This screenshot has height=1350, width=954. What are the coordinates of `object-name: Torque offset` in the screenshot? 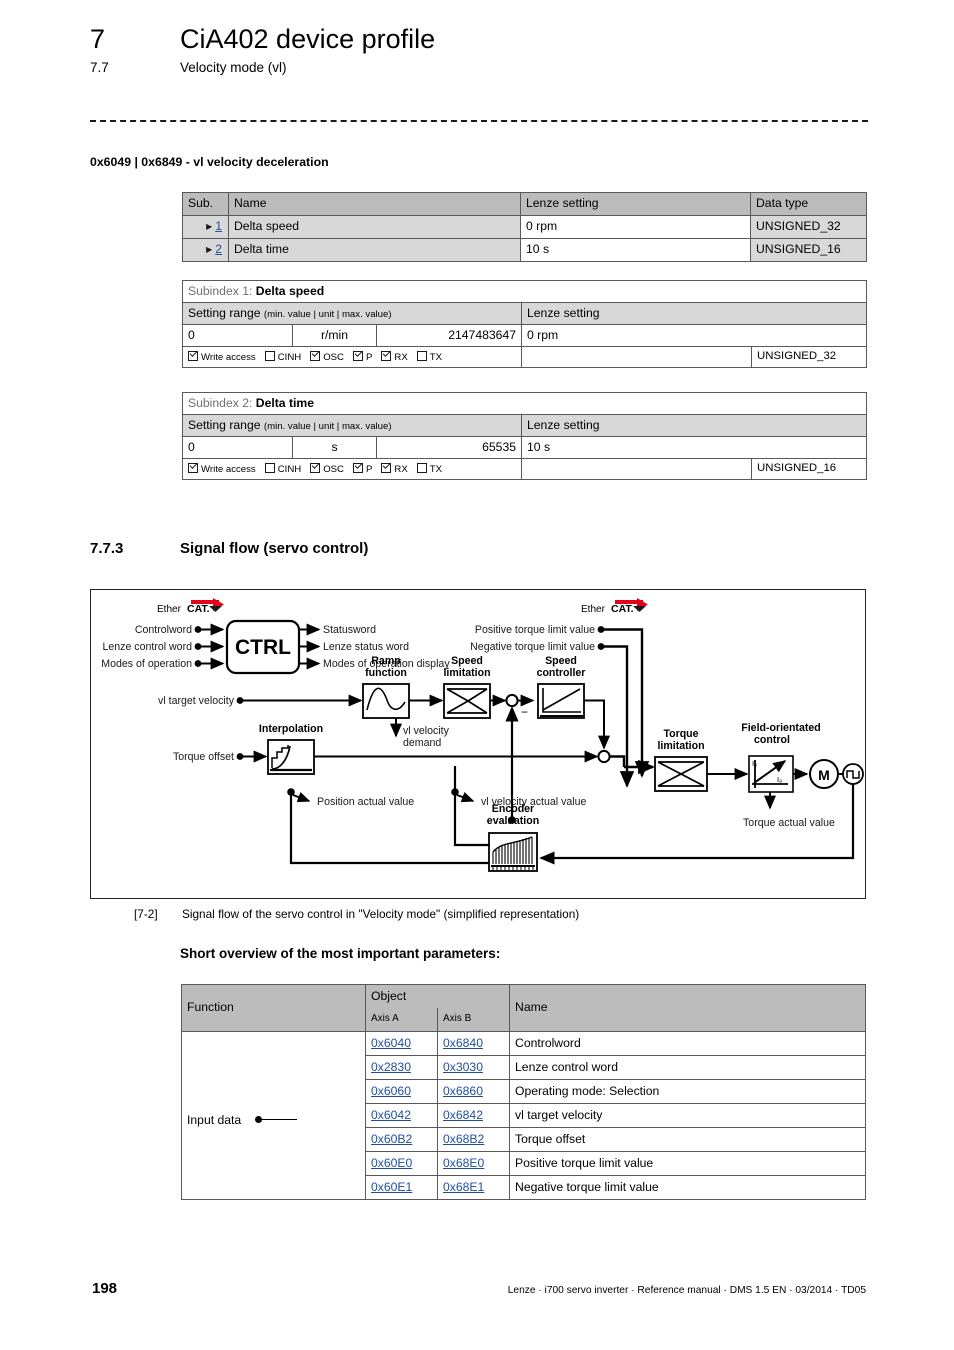 It's located at (688, 1139).